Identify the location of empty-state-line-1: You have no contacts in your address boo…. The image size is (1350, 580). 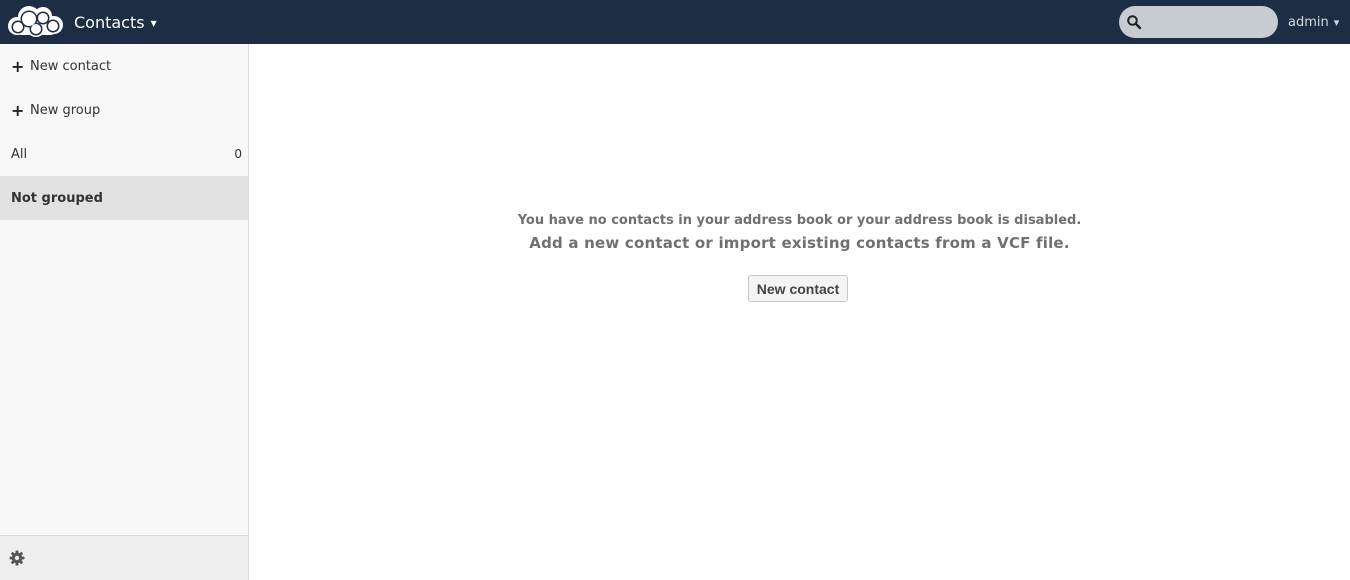
(799, 220).